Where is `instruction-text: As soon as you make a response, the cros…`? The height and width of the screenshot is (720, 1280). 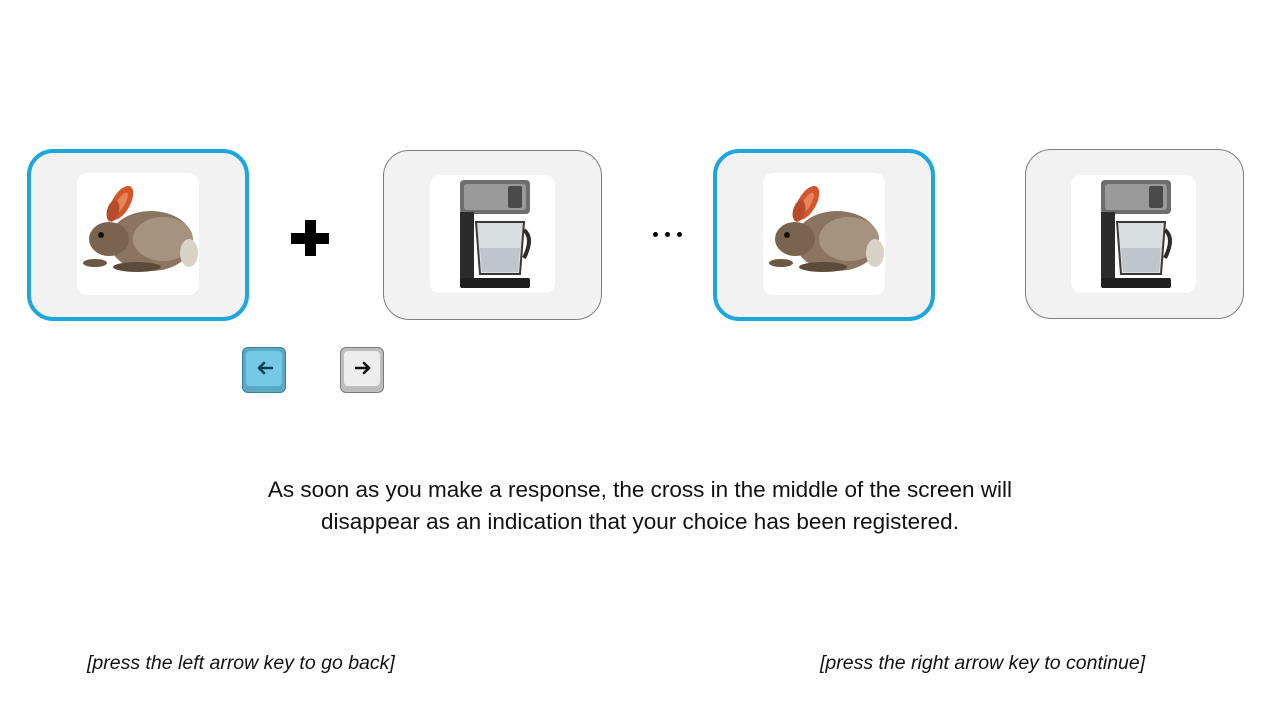
instruction-text: As soon as you make a response, the cros… is located at coordinates (640, 506).